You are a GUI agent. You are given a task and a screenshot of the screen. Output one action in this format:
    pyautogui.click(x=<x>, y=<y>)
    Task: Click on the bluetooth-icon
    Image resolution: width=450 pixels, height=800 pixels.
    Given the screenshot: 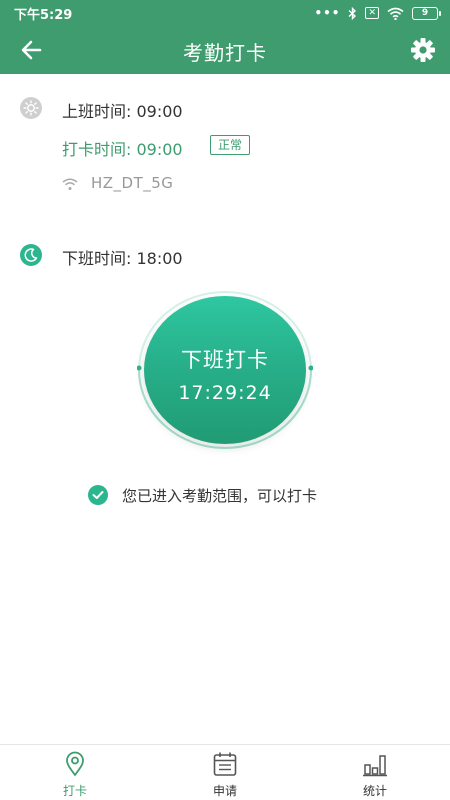 What is the action you would take?
    pyautogui.click(x=352, y=13)
    